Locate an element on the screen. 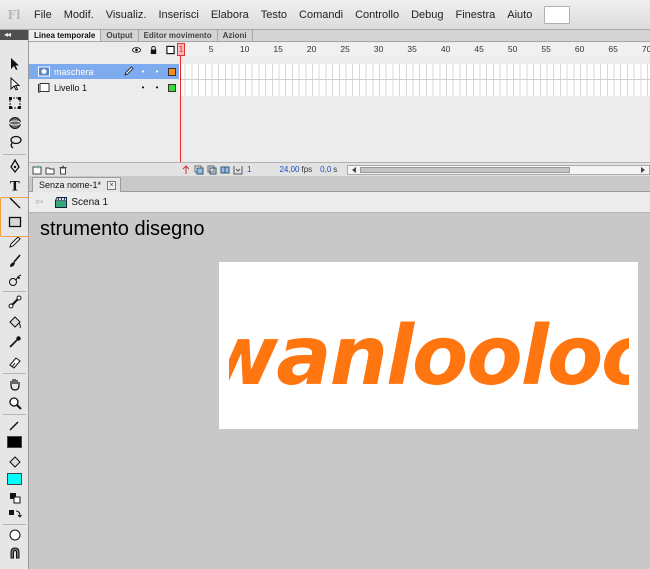  frame-number: 25 is located at coordinates (345, 49).